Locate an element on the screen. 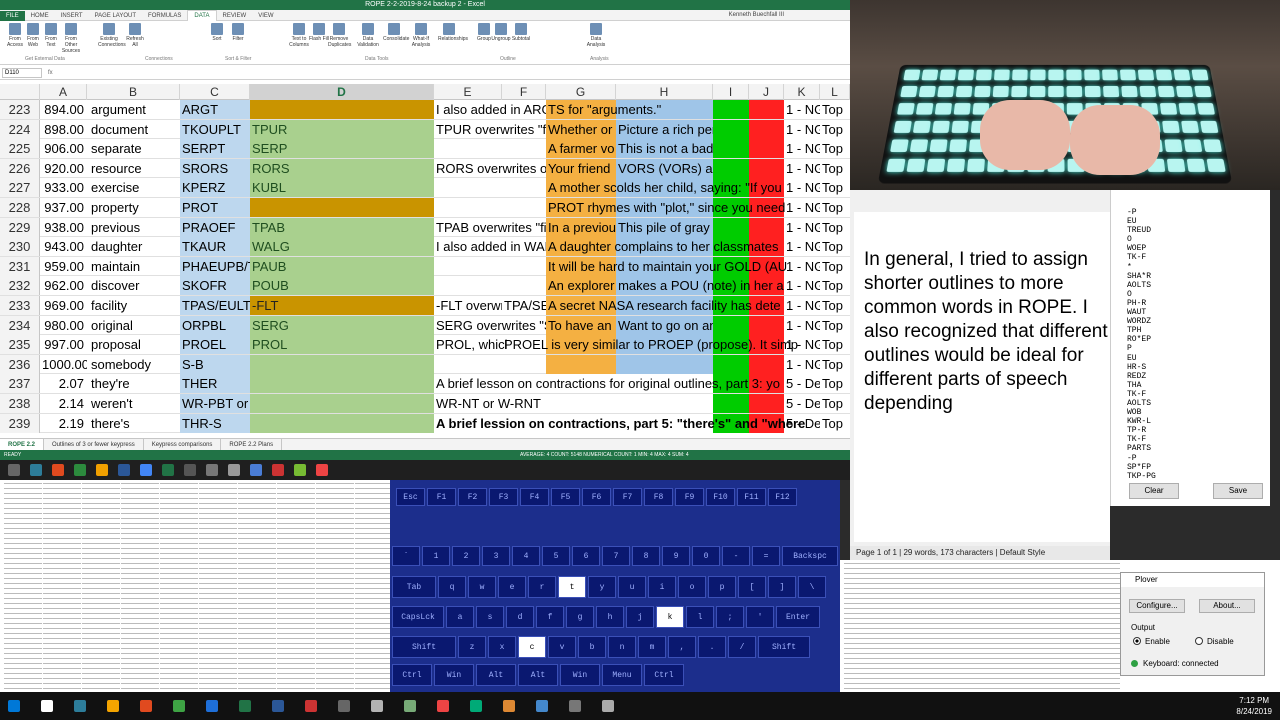  steno-key-9: 9 is located at coordinates (676, 556).